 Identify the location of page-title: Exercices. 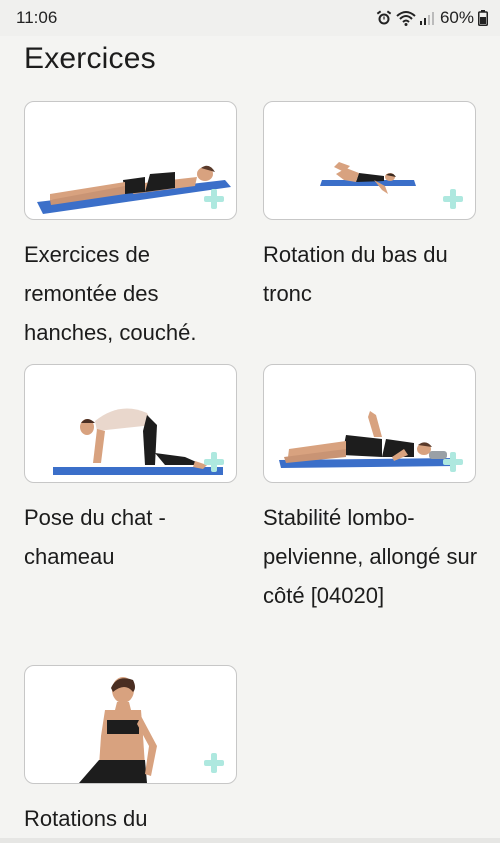
(90, 58).